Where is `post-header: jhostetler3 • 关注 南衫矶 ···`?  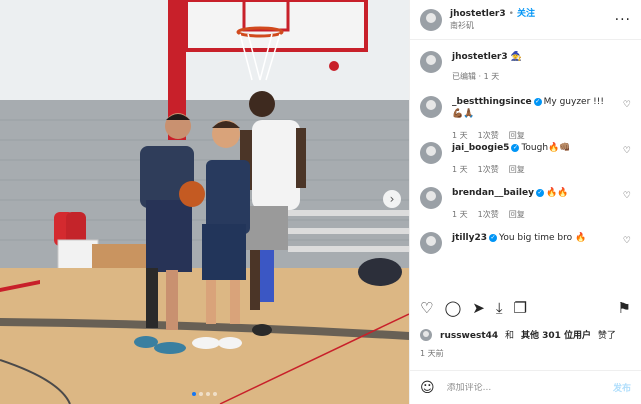 post-header: jhostetler3 • 关注 南衫矶 ··· is located at coordinates (525, 20).